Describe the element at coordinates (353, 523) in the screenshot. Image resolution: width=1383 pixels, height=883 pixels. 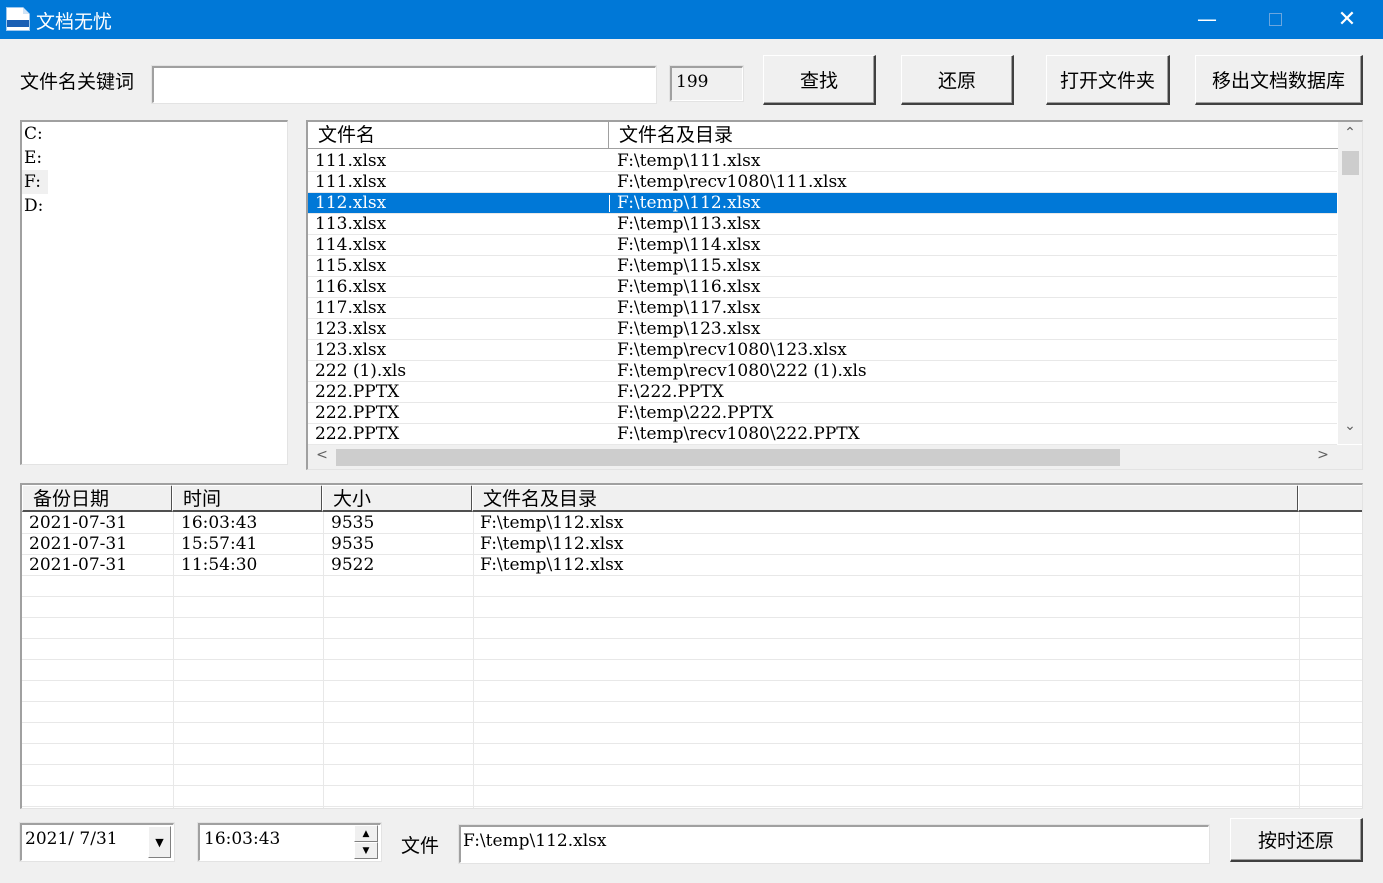
I see `backup-size-cell: 9535` at that location.